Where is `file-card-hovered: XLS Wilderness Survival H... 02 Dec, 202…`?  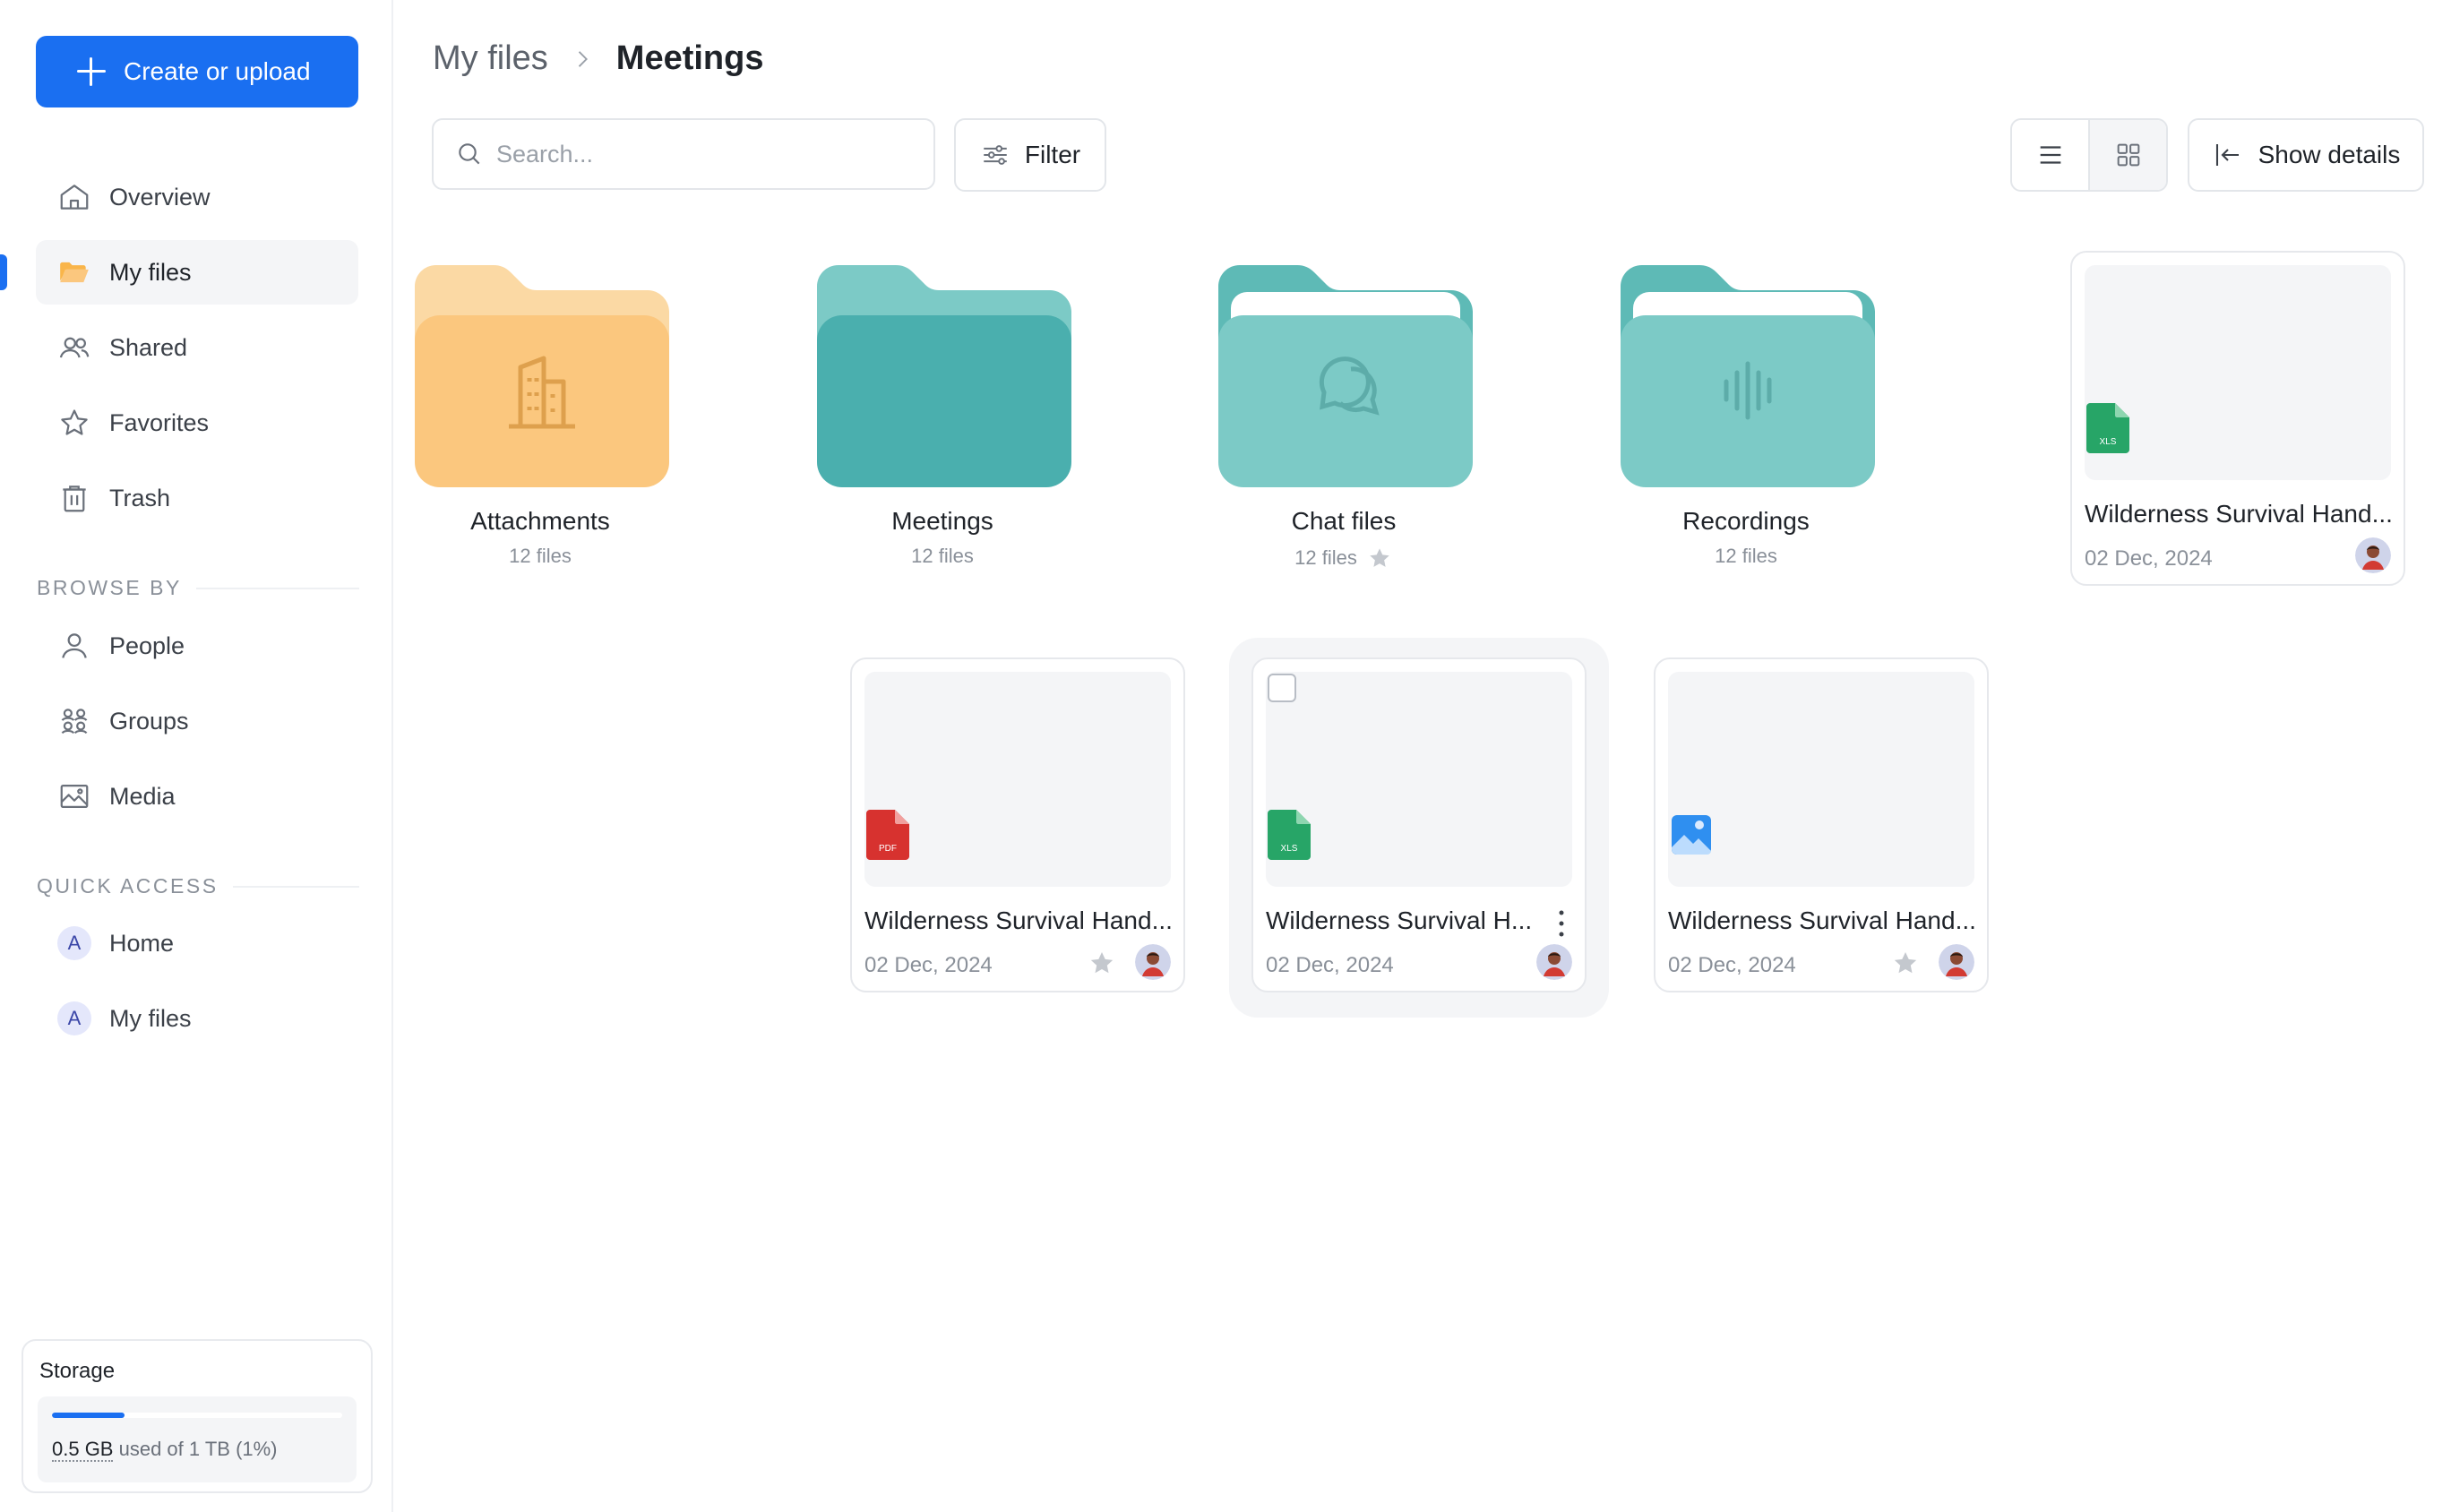
file-card-hovered: XLS Wilderness Survival H... 02 Dec, 202… is located at coordinates (1419, 825).